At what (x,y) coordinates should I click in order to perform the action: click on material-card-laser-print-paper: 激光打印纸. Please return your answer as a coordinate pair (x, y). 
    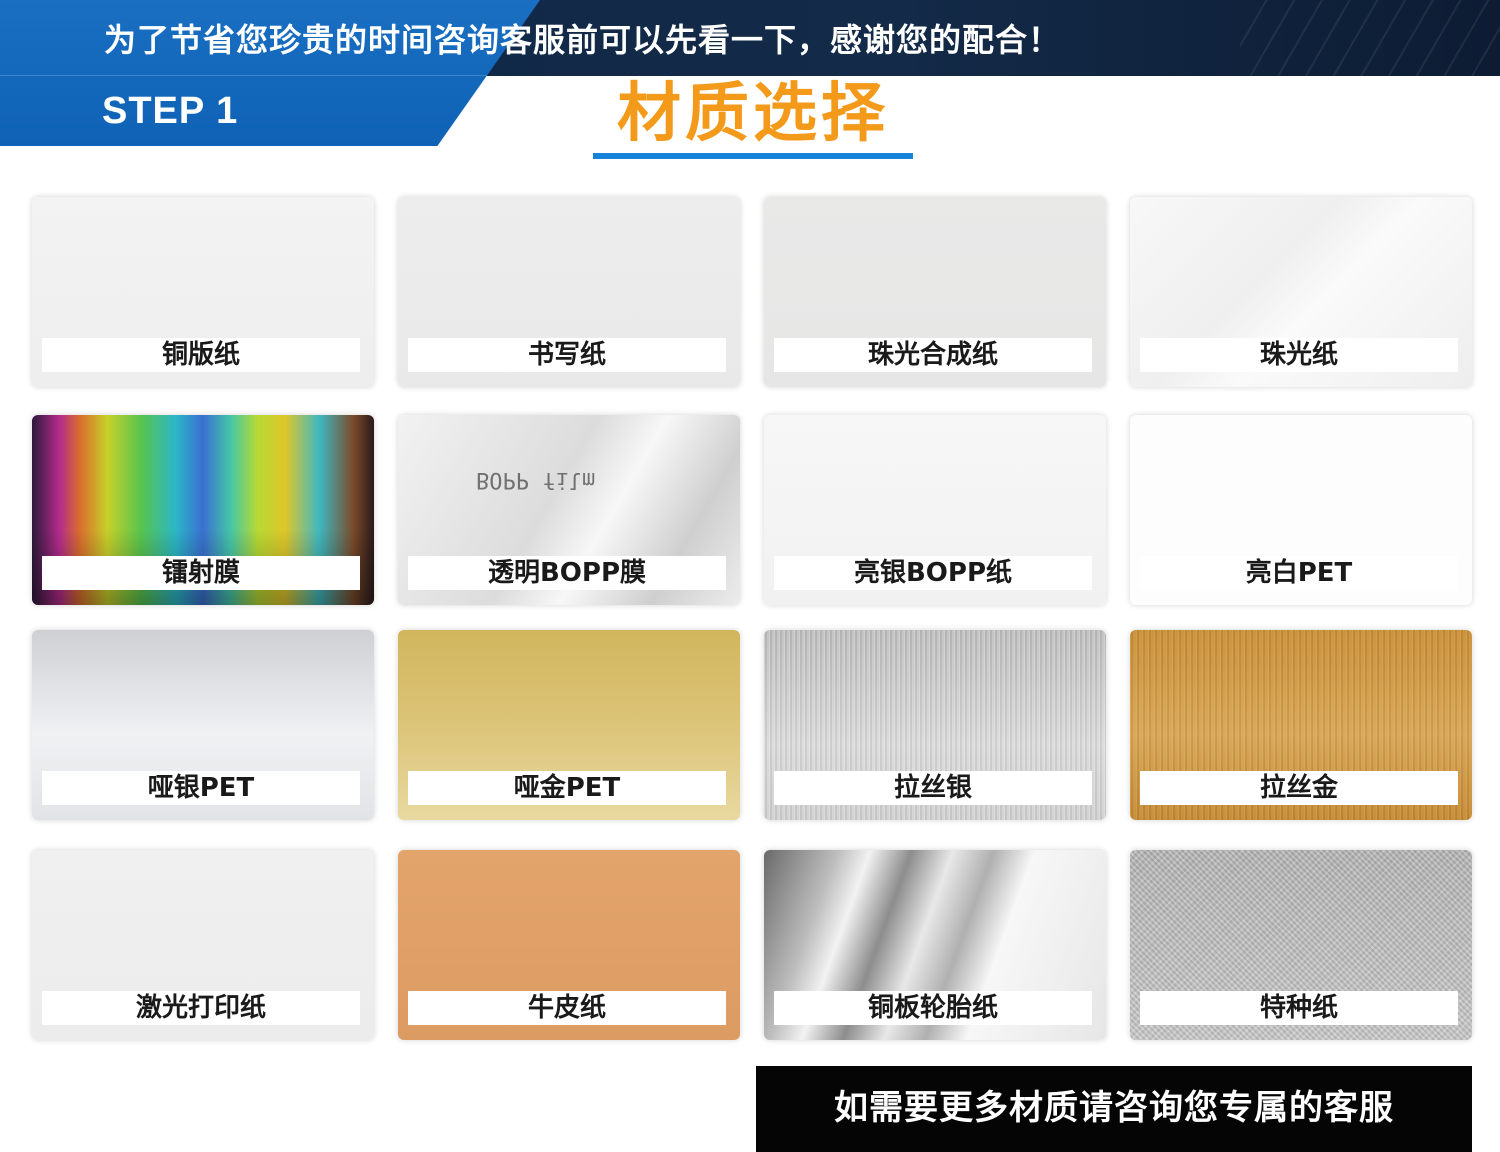
    Looking at the image, I should click on (203, 945).